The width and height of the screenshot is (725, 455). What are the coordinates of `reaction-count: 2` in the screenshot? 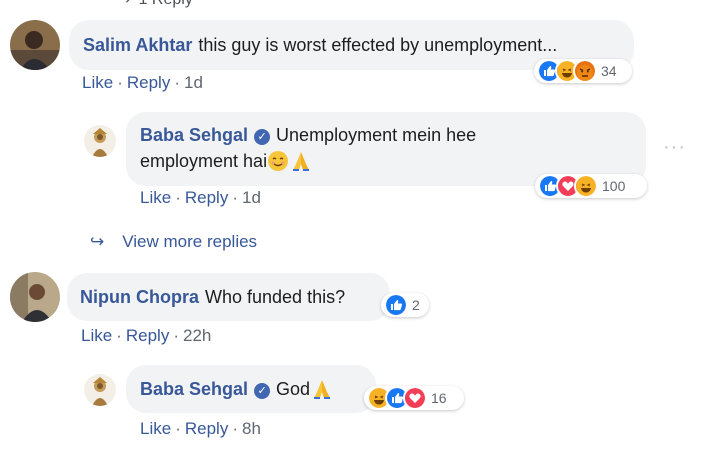 It's located at (416, 305).